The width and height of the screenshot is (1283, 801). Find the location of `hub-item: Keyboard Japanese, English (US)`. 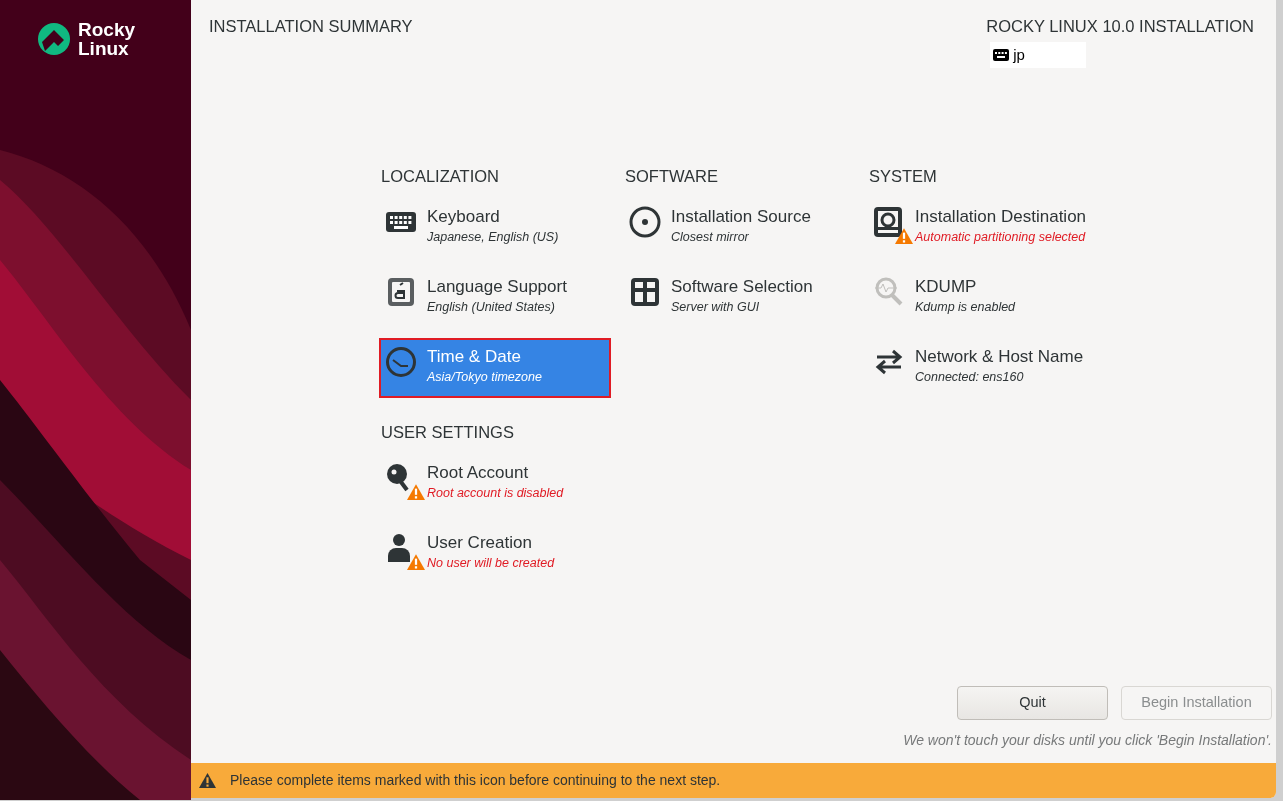

hub-item: Keyboard Japanese, English (US) is located at coordinates (495, 228).